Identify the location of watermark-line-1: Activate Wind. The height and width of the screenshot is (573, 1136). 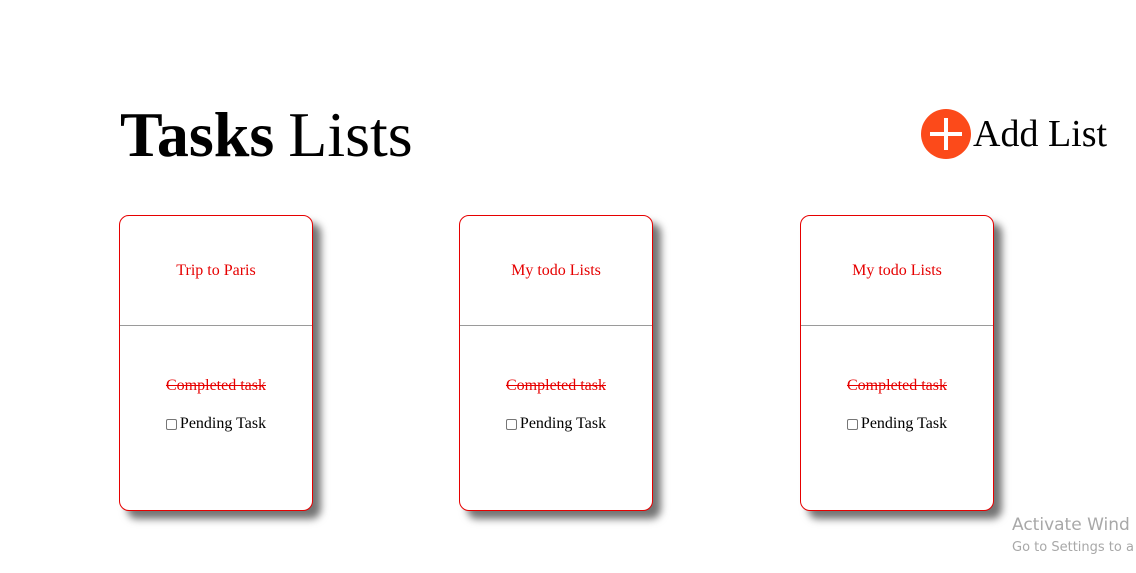
(1071, 525).